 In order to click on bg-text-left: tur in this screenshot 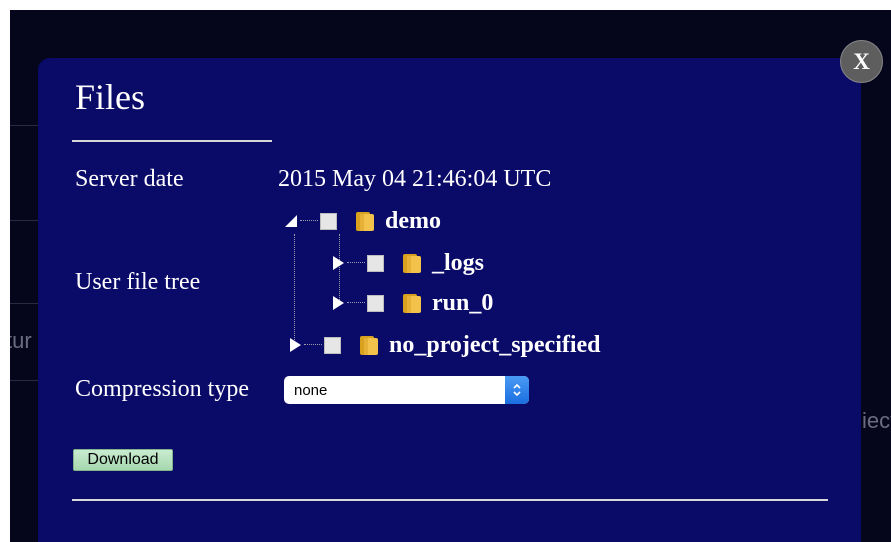, I will do `click(21, 340)`.